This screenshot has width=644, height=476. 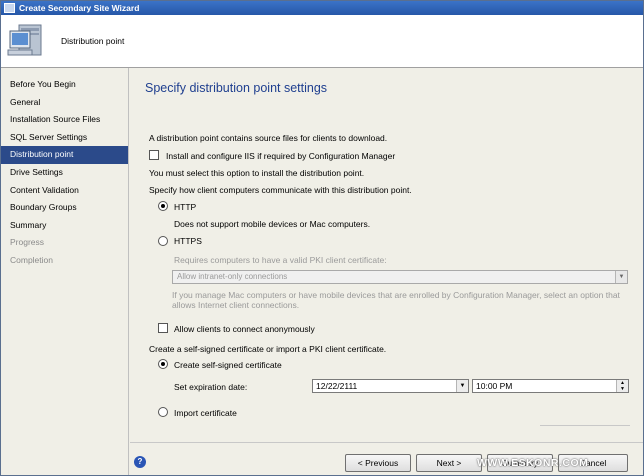 I want to click on mac-note-line-2: allows Internet client connections., so click(x=236, y=305).